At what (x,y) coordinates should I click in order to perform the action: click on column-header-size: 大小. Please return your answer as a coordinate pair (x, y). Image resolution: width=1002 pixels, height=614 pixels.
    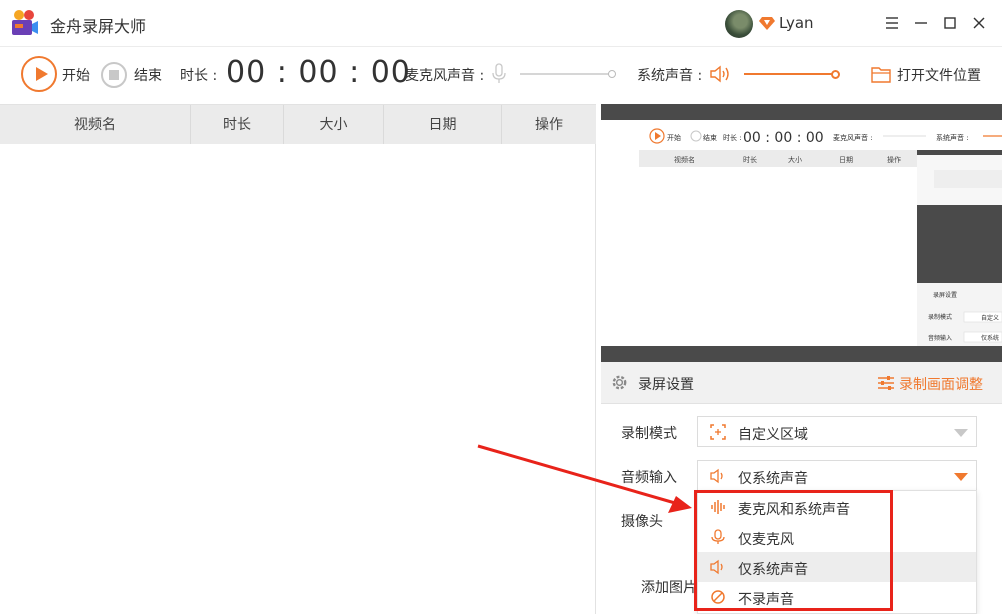
    Looking at the image, I should click on (334, 125).